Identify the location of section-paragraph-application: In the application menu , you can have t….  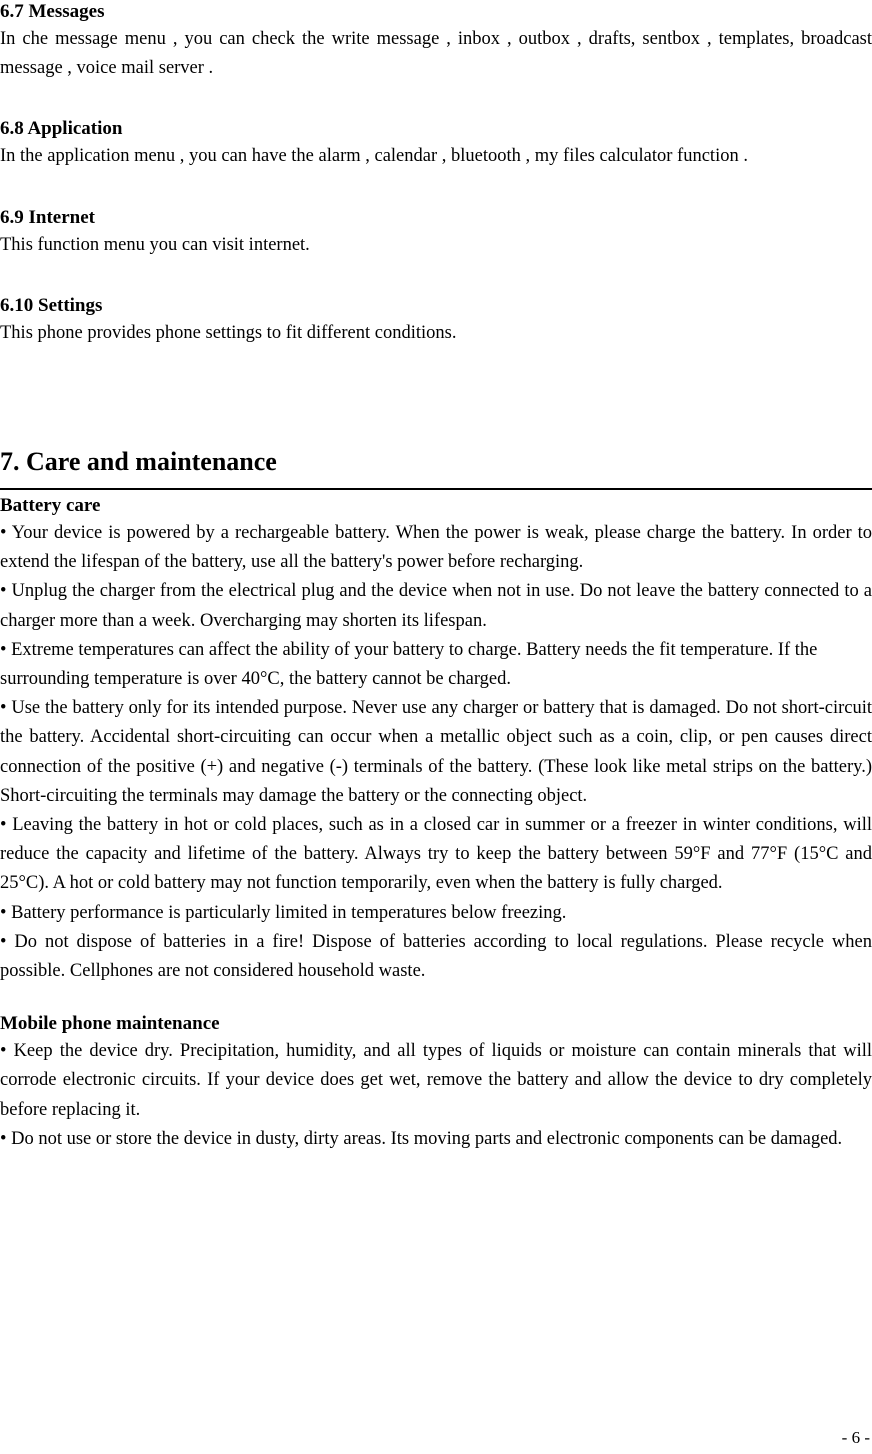
(374, 156).